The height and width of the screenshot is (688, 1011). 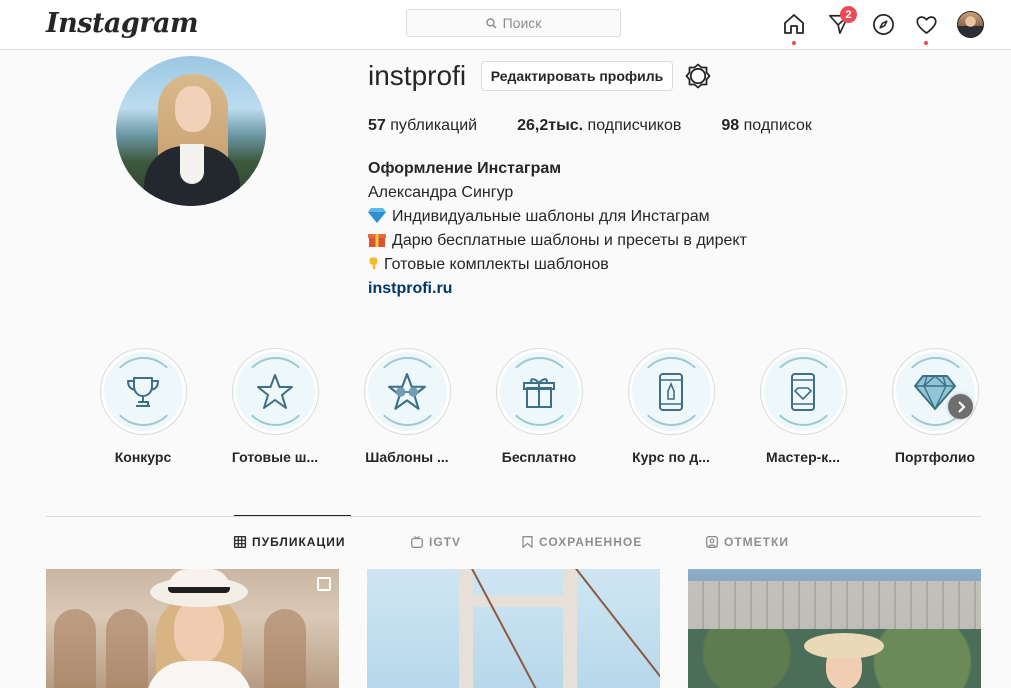 I want to click on multi-post-icon, so click(x=324, y=584).